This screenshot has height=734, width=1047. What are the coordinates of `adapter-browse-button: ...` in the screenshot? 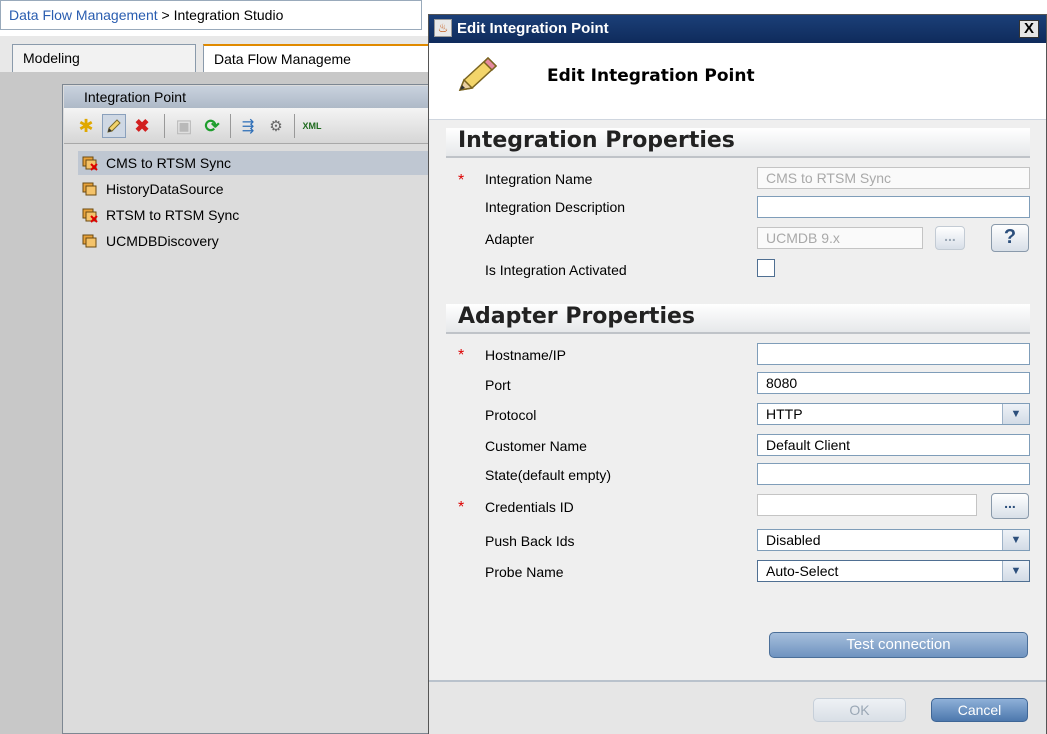 It's located at (950, 238).